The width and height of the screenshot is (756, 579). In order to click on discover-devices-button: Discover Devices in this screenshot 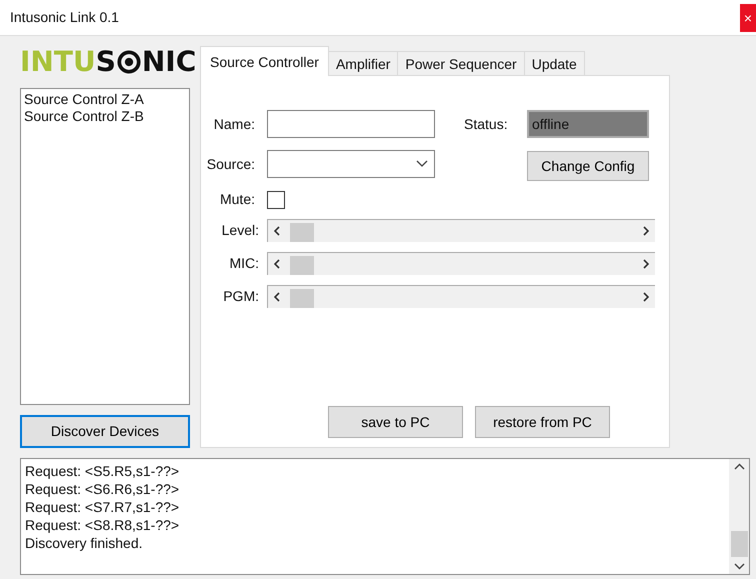, I will do `click(105, 431)`.